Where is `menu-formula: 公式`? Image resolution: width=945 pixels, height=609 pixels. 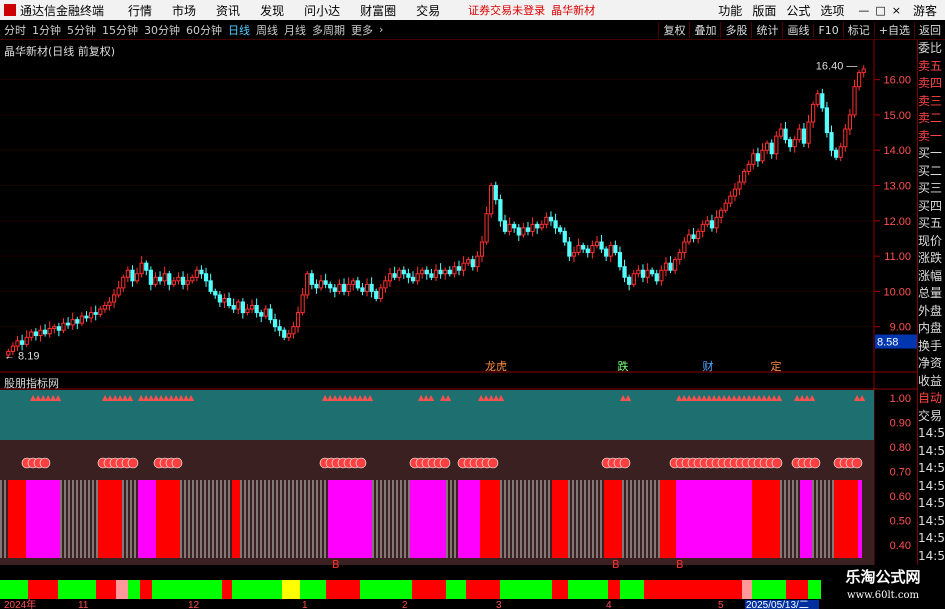 menu-formula: 公式 is located at coordinates (798, 10).